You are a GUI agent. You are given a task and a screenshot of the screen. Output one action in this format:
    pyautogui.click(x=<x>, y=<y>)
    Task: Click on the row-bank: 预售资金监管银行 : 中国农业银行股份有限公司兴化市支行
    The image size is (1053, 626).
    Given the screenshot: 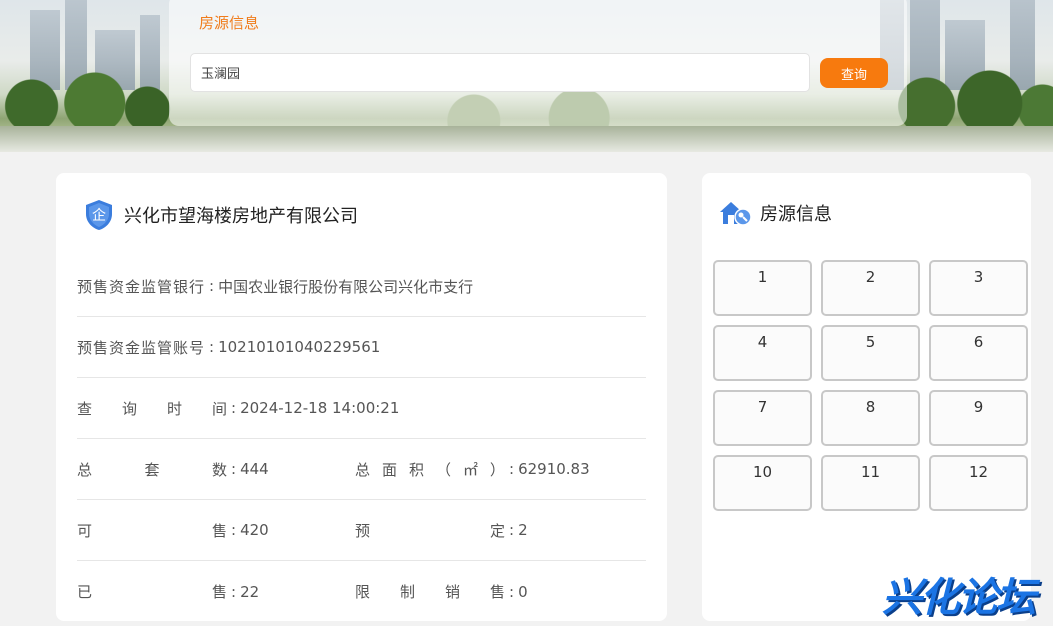 What is the action you would take?
    pyautogui.click(x=361, y=286)
    